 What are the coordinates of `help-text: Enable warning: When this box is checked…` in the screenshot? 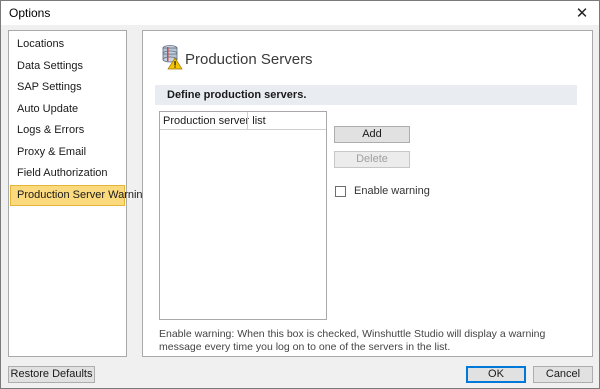 It's located at (352, 340).